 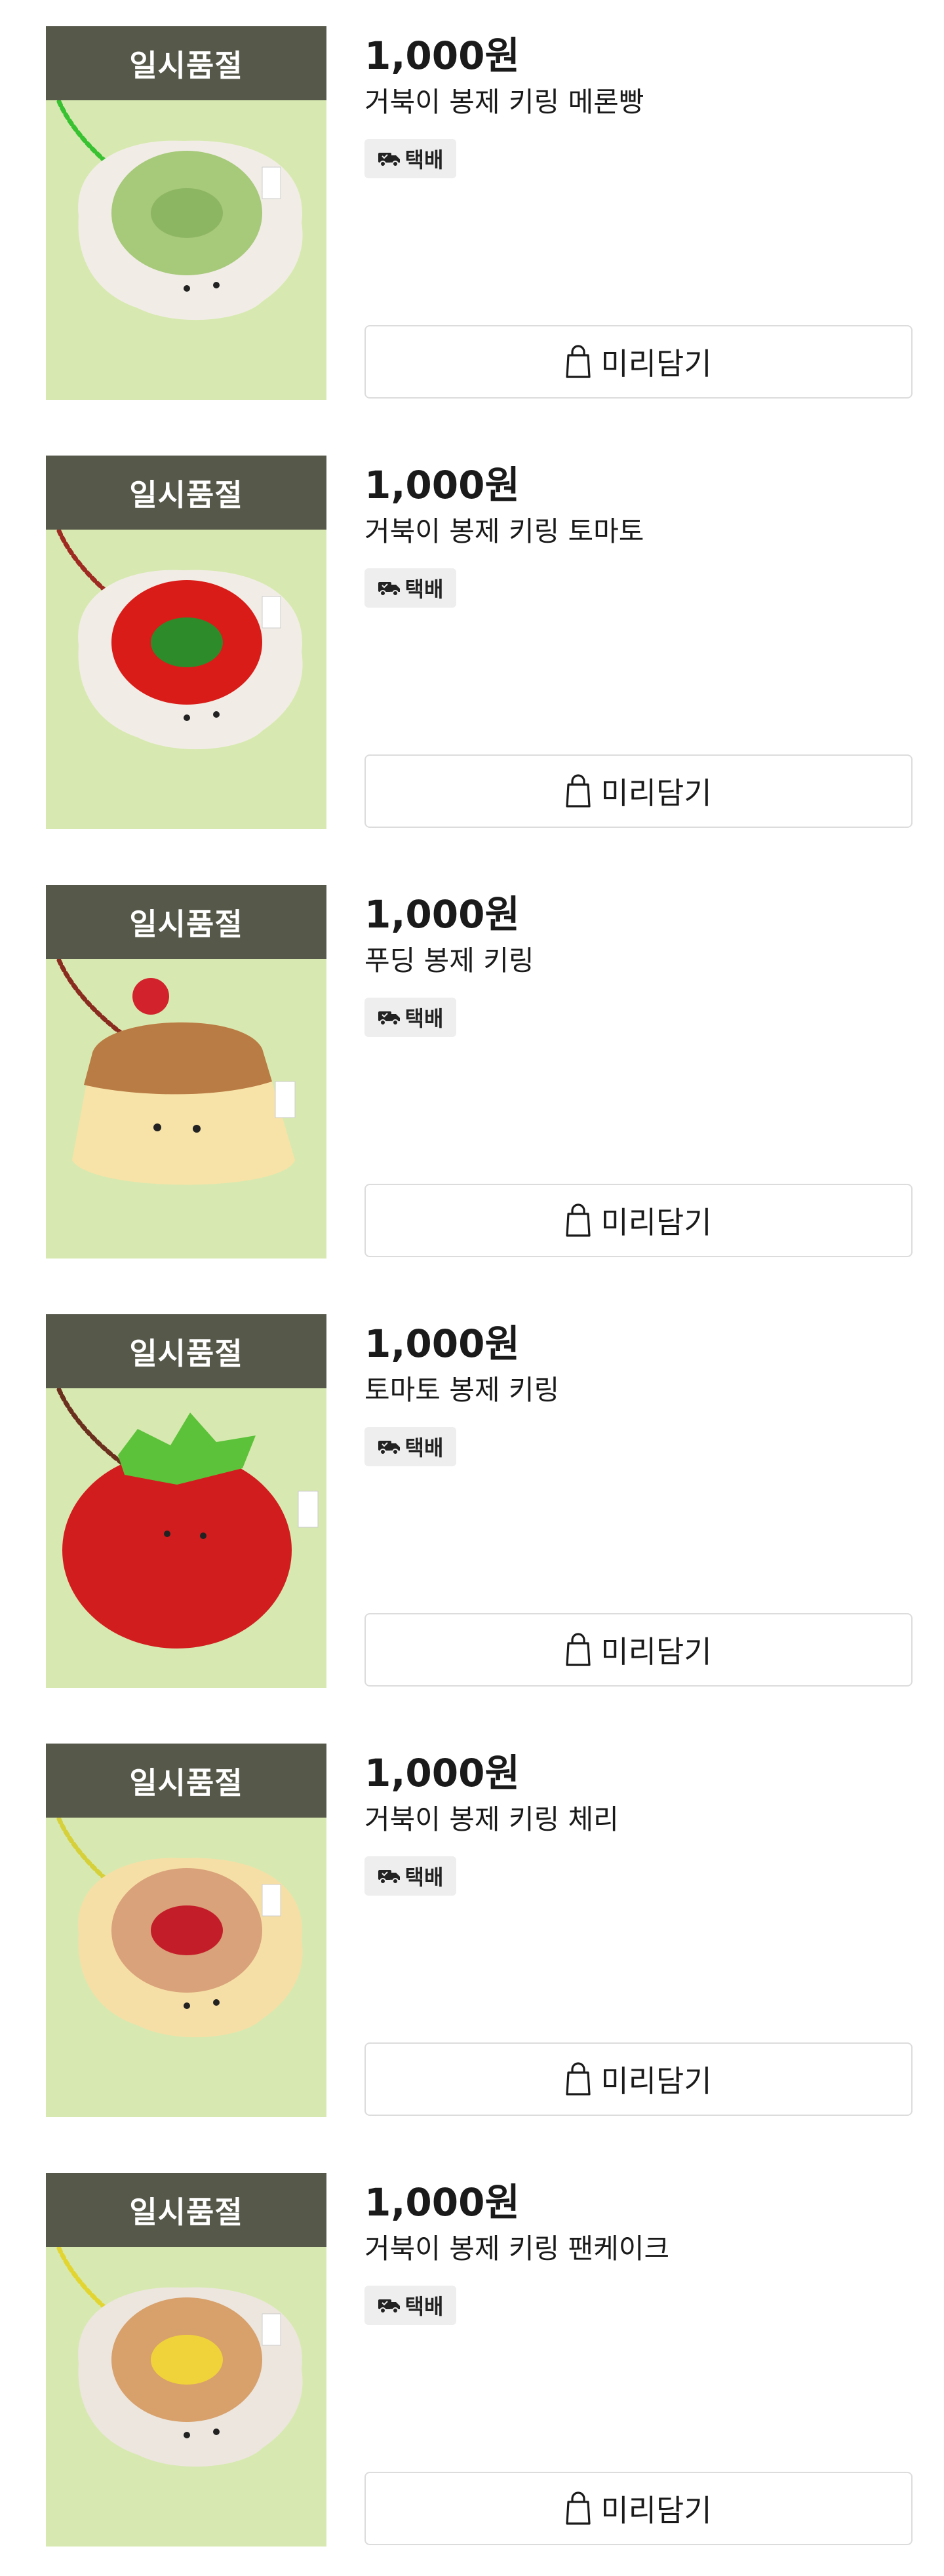 I want to click on product-title: 거북이 봉제 키링 체리, so click(x=491, y=1817).